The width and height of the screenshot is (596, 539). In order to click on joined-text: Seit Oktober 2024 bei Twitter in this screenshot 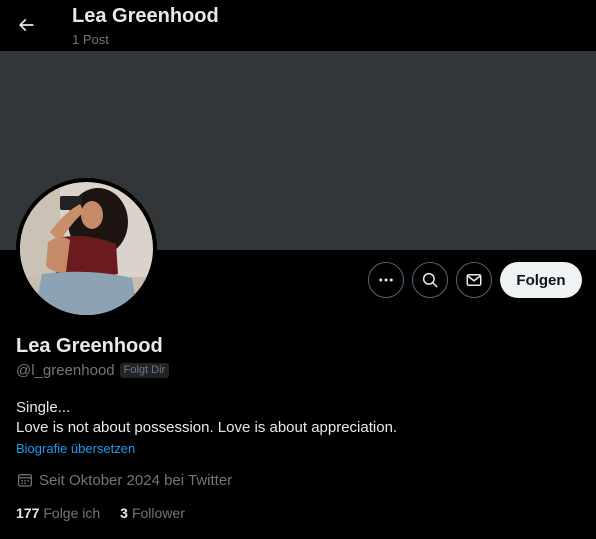, I will do `click(136, 480)`.